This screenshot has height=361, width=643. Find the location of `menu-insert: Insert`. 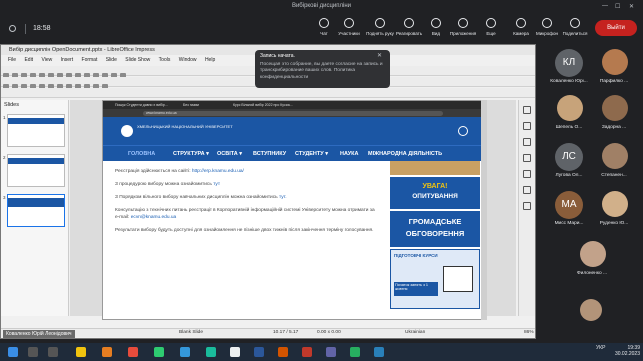

menu-insert: Insert is located at coordinates (67, 60).